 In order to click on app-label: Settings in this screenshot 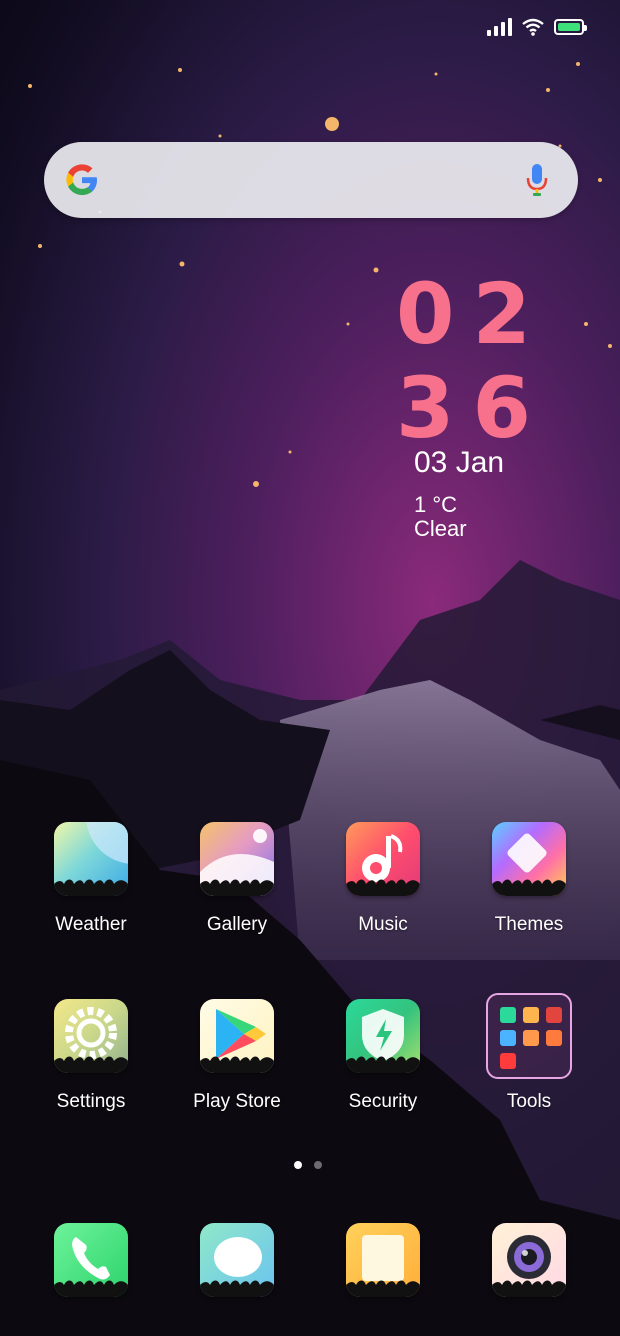, I will do `click(91, 1101)`.